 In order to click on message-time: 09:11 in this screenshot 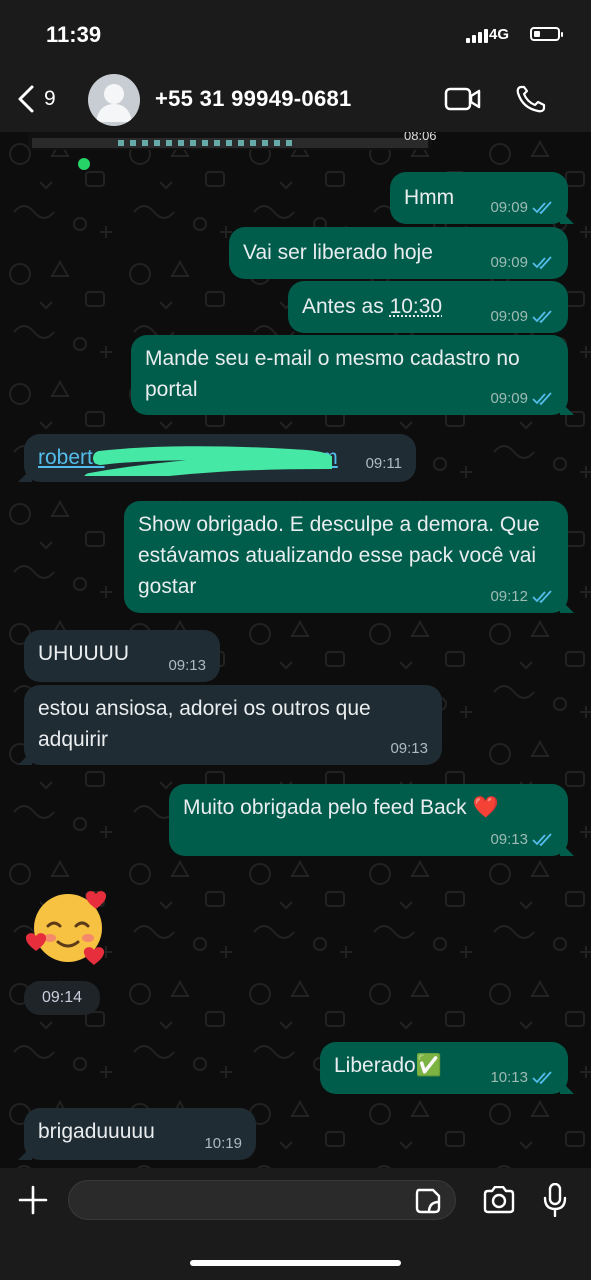, I will do `click(383, 463)`.